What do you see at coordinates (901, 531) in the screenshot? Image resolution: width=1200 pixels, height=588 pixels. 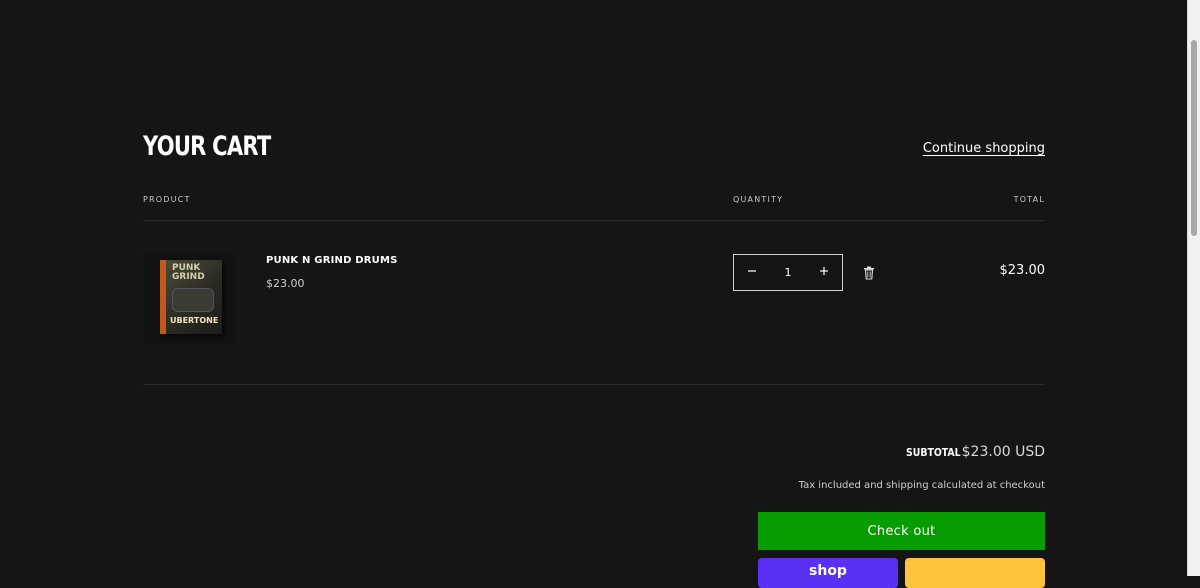 I see `checkout-button: Check out` at bounding box center [901, 531].